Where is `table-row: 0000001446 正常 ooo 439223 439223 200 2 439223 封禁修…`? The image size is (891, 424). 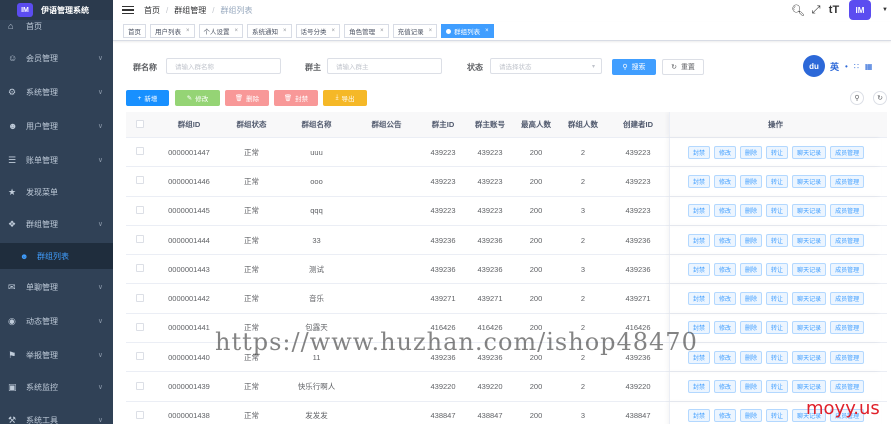
table-row: 0000001446 正常 ooo 439223 439223 200 2 439223 封禁修… is located at coordinates (506, 182).